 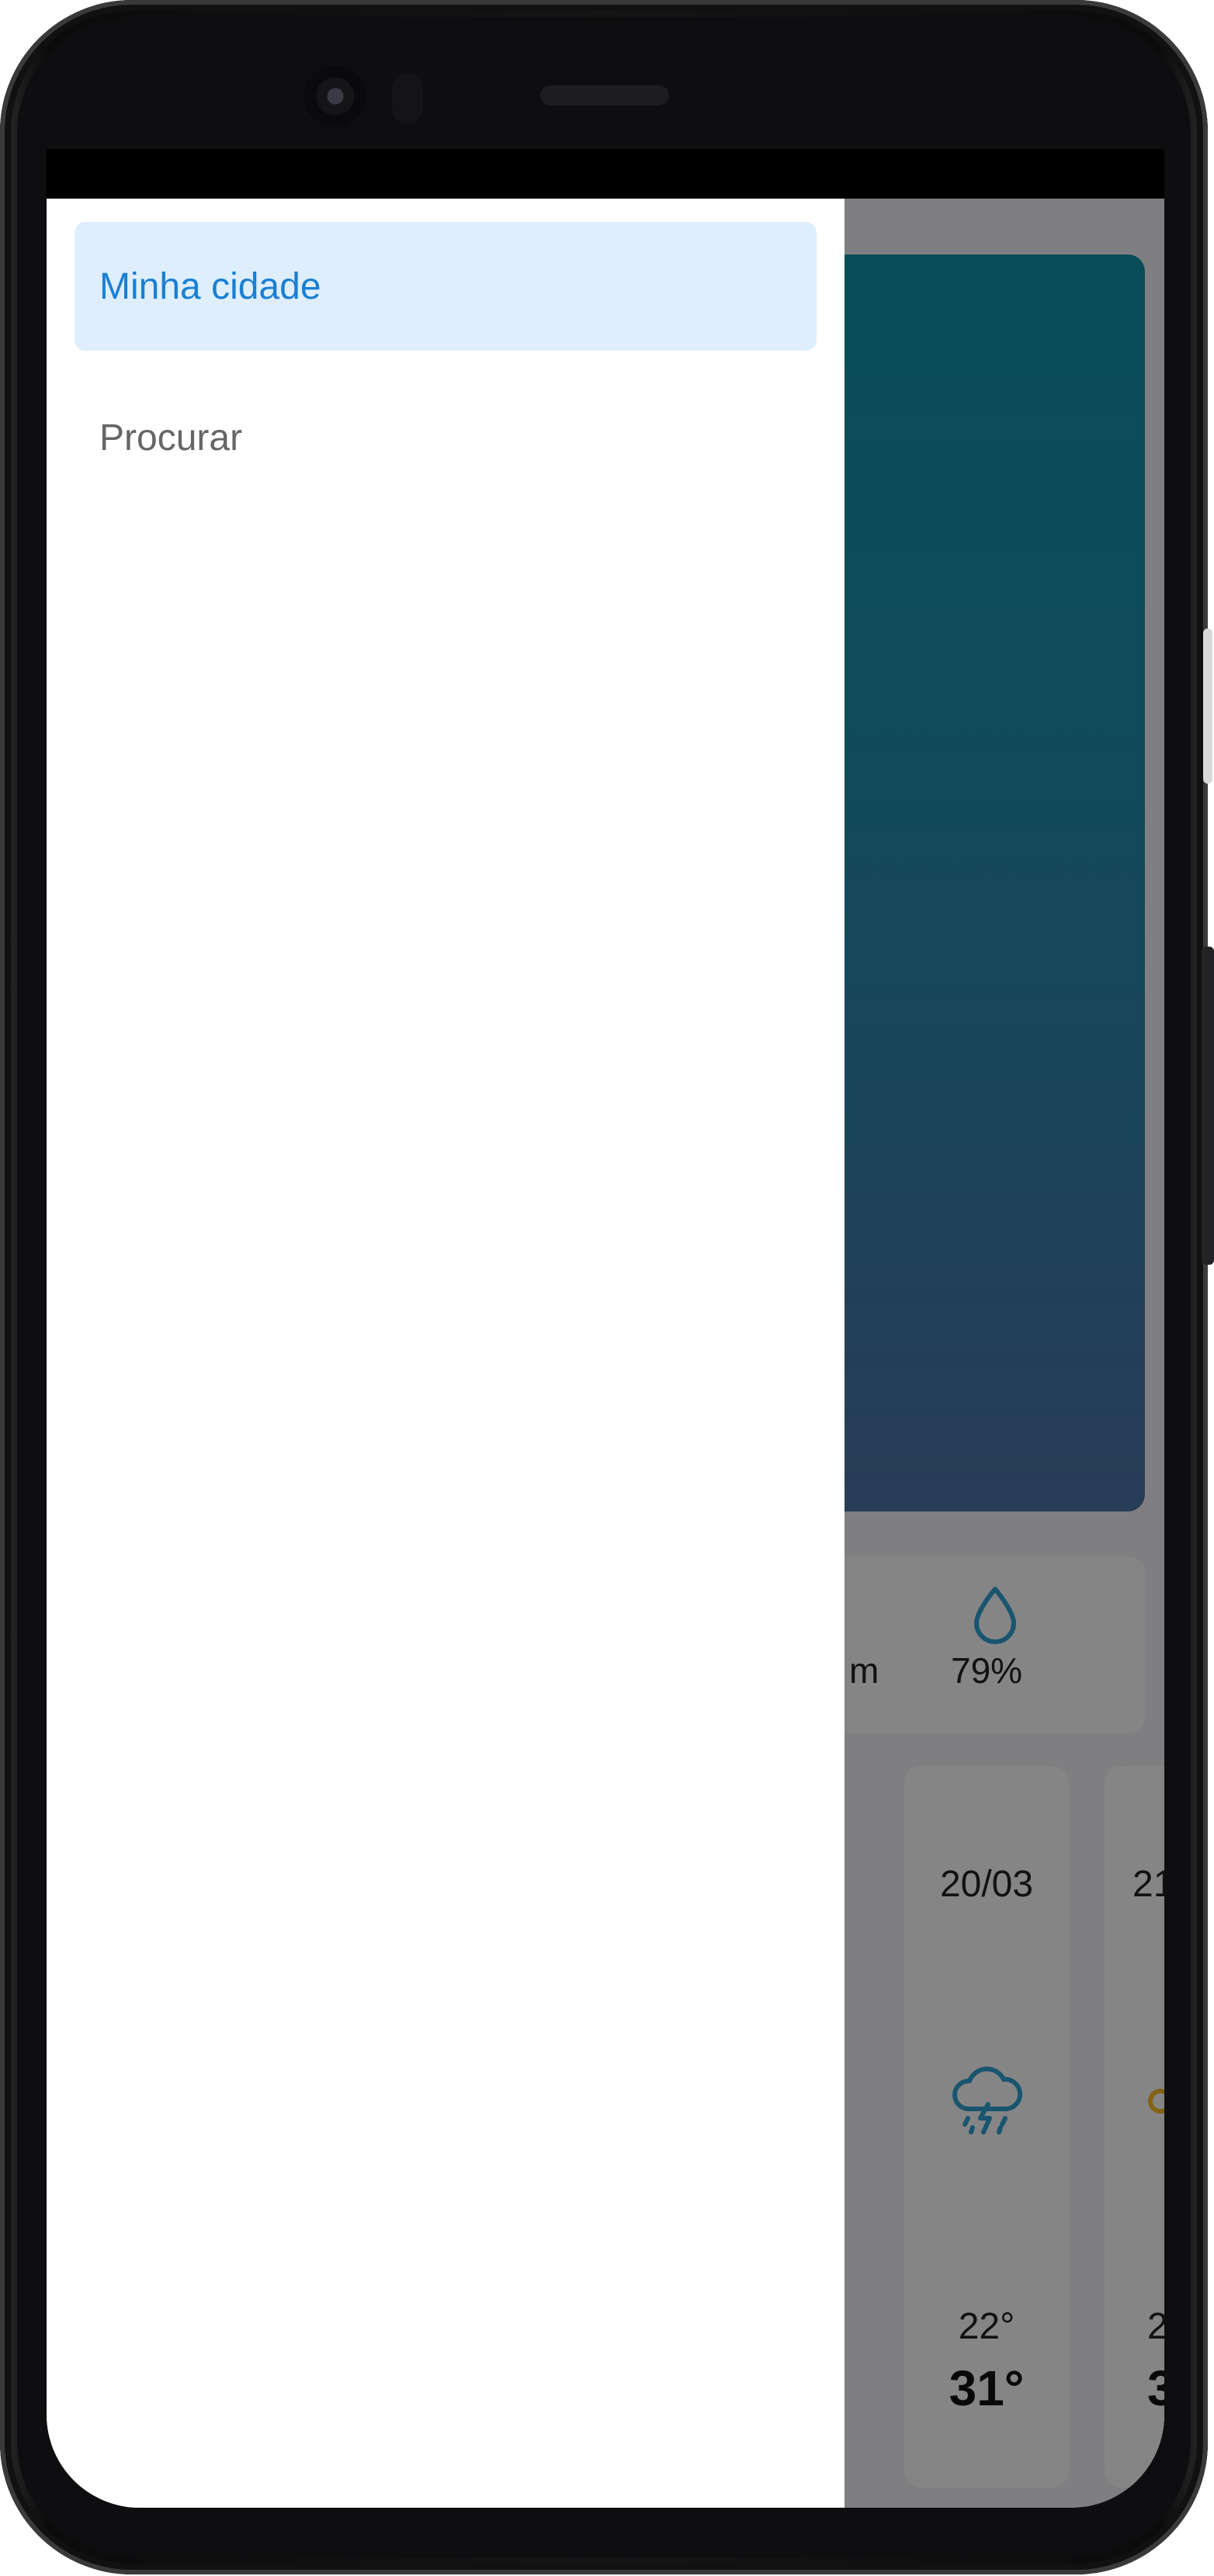 I want to click on side-button-volume, so click(x=1207, y=706).